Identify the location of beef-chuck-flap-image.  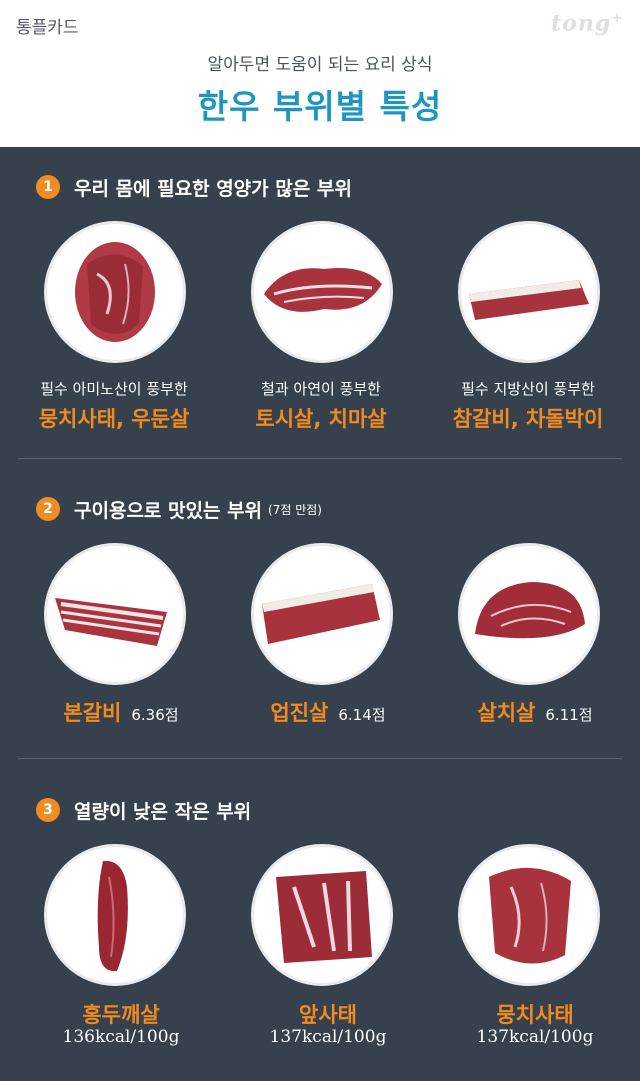
(529, 614).